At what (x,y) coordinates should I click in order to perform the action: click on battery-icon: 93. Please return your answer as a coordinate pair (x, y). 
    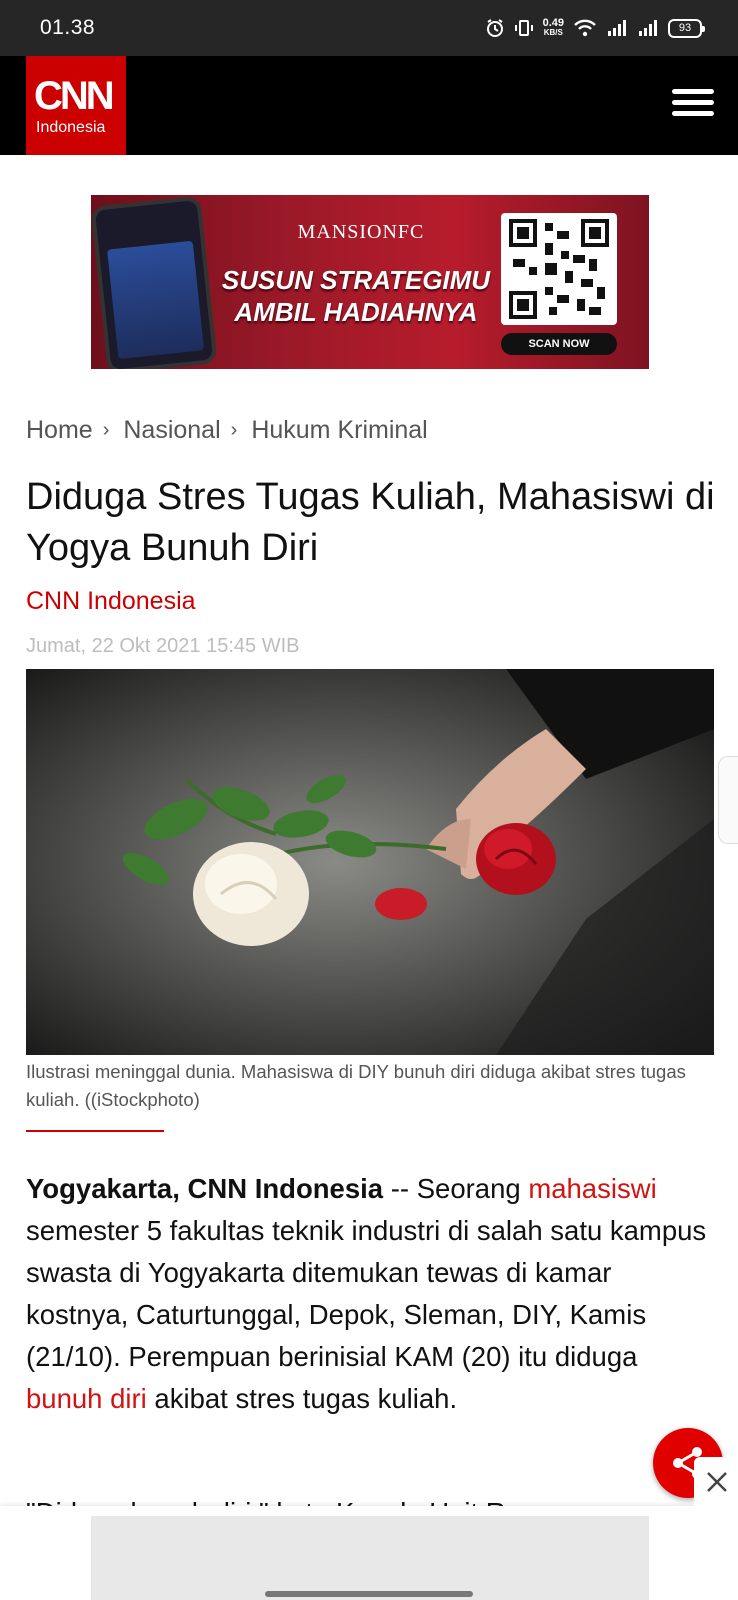
    Looking at the image, I should click on (686, 28).